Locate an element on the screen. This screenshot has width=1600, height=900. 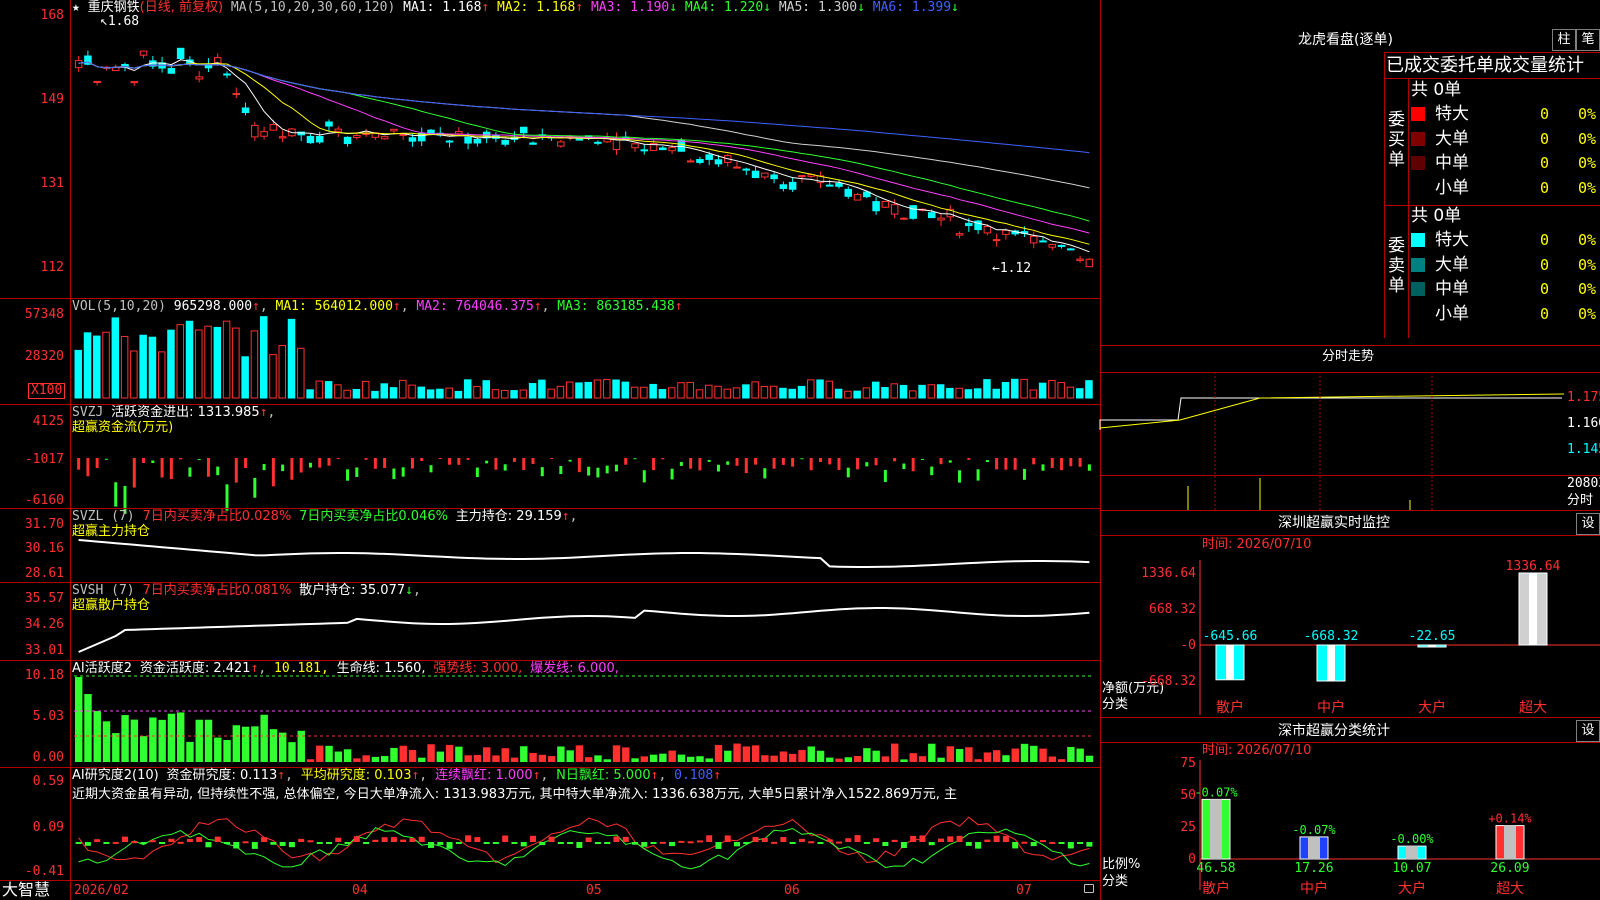
stats-change-label: -0.00% is located at coordinates (1412, 839).